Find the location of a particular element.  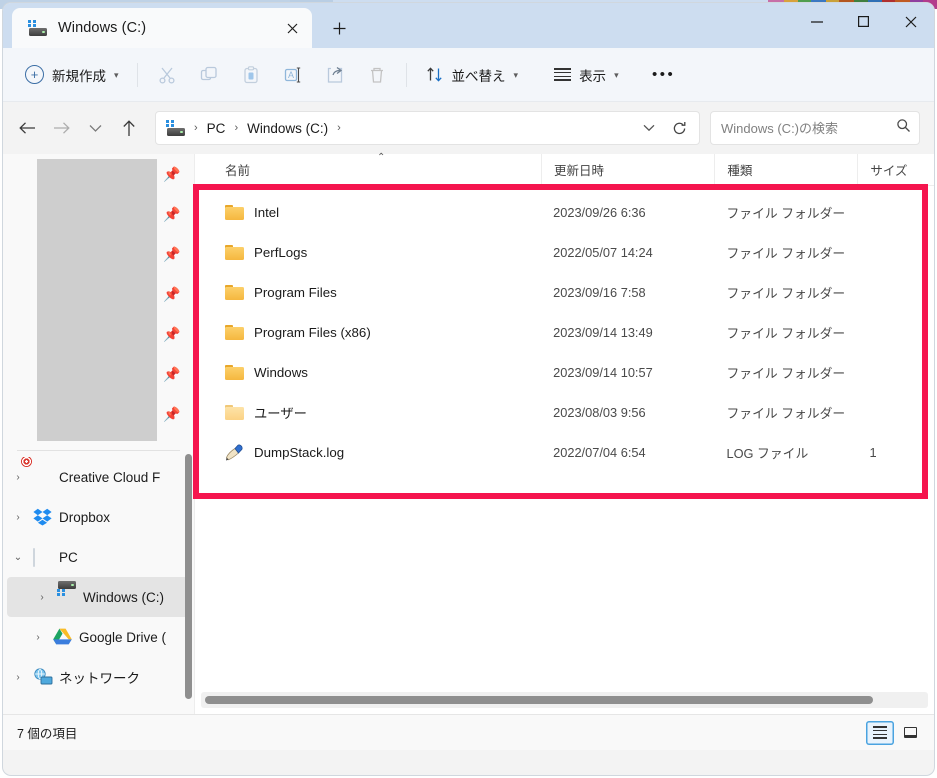

file-name-cell: ユーザー is located at coordinates (377, 412).